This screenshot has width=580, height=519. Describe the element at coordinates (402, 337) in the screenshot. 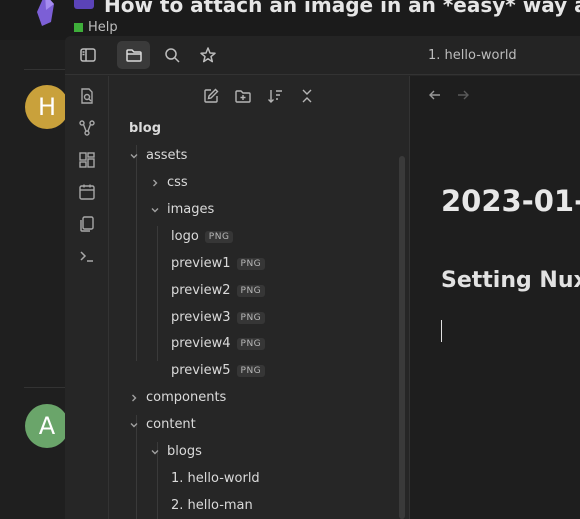

I see `scrollbar` at that location.